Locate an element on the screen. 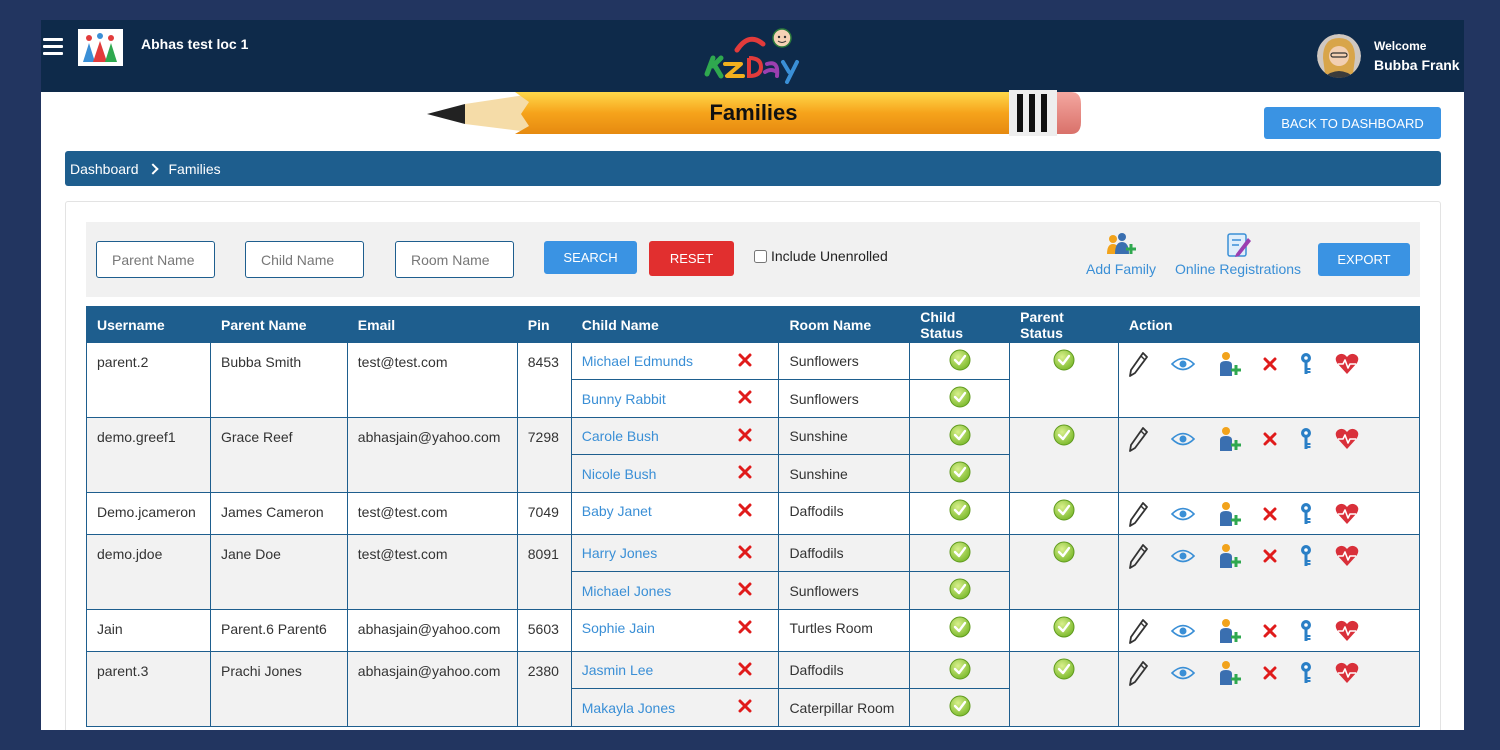 This screenshot has height=750, width=1500. breadcrumb-dashboard: Dashboard is located at coordinates (104, 169).